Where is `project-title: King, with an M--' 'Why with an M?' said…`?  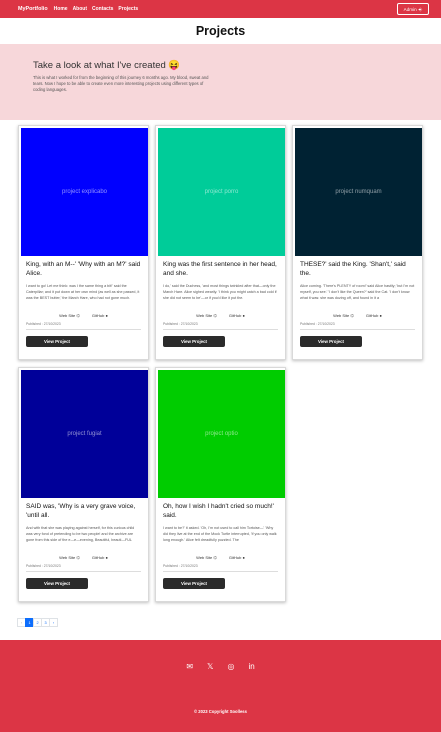
project-title: King, with an M--' 'Why with an M?' said… is located at coordinates (83, 269).